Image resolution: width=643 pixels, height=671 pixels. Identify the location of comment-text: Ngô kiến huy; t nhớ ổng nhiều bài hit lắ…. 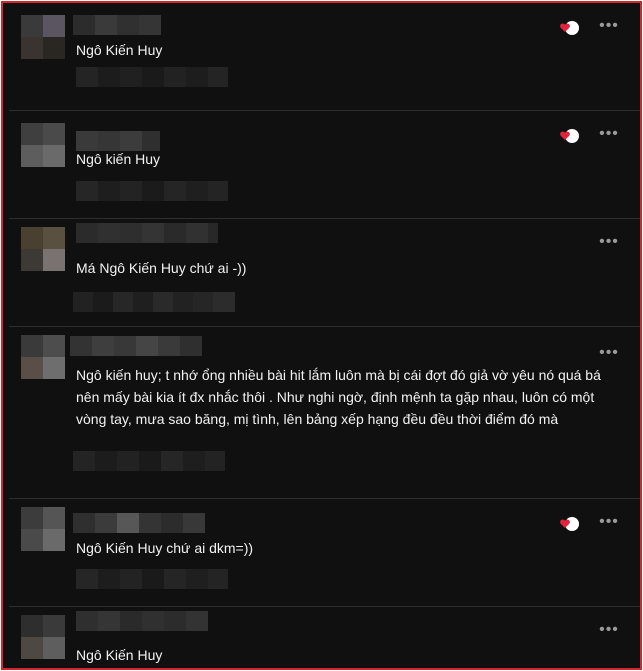
(338, 397).